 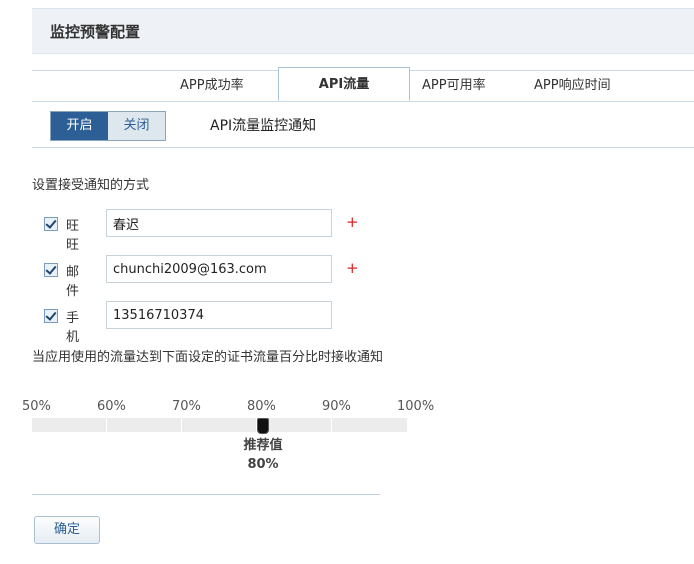 I want to click on form-divider, so click(x=206, y=494).